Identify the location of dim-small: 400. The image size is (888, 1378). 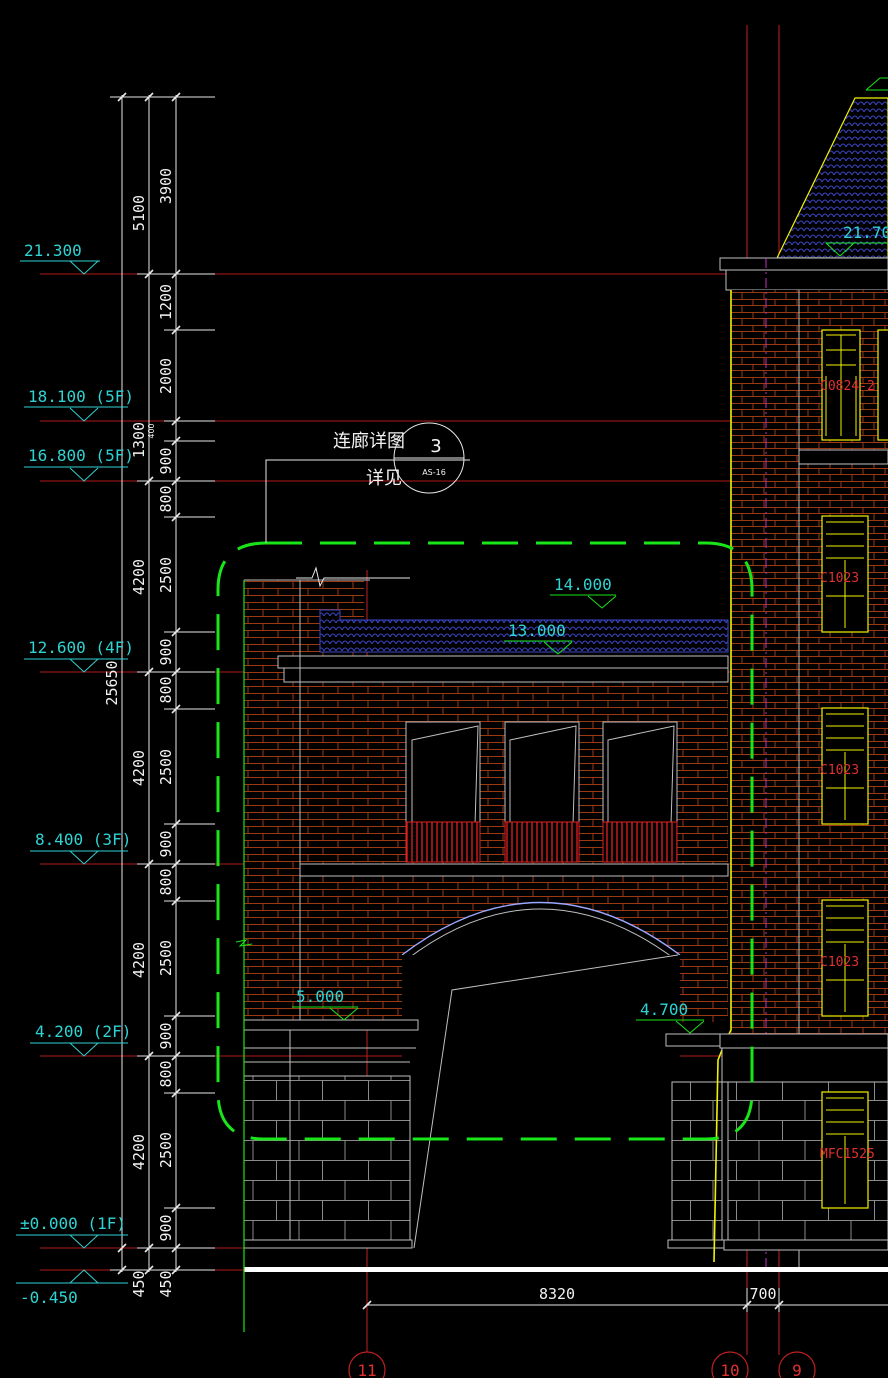
(151, 430).